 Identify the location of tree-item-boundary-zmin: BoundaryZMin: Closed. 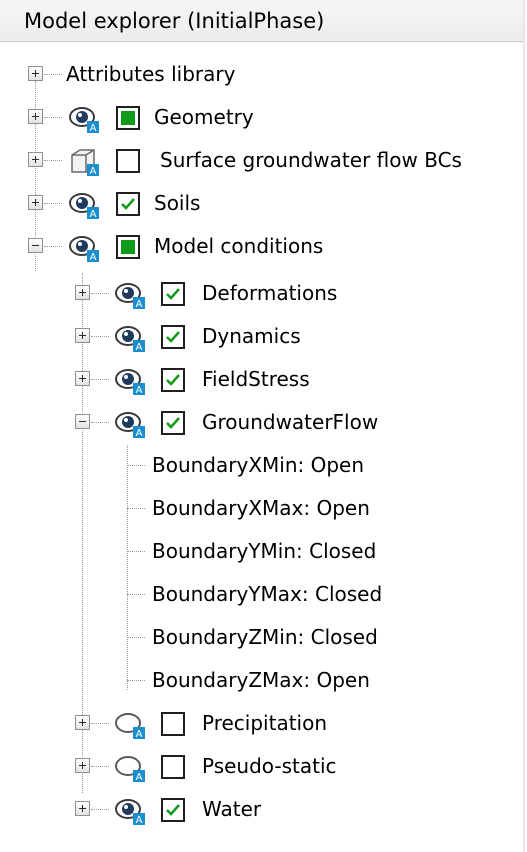
(261, 637).